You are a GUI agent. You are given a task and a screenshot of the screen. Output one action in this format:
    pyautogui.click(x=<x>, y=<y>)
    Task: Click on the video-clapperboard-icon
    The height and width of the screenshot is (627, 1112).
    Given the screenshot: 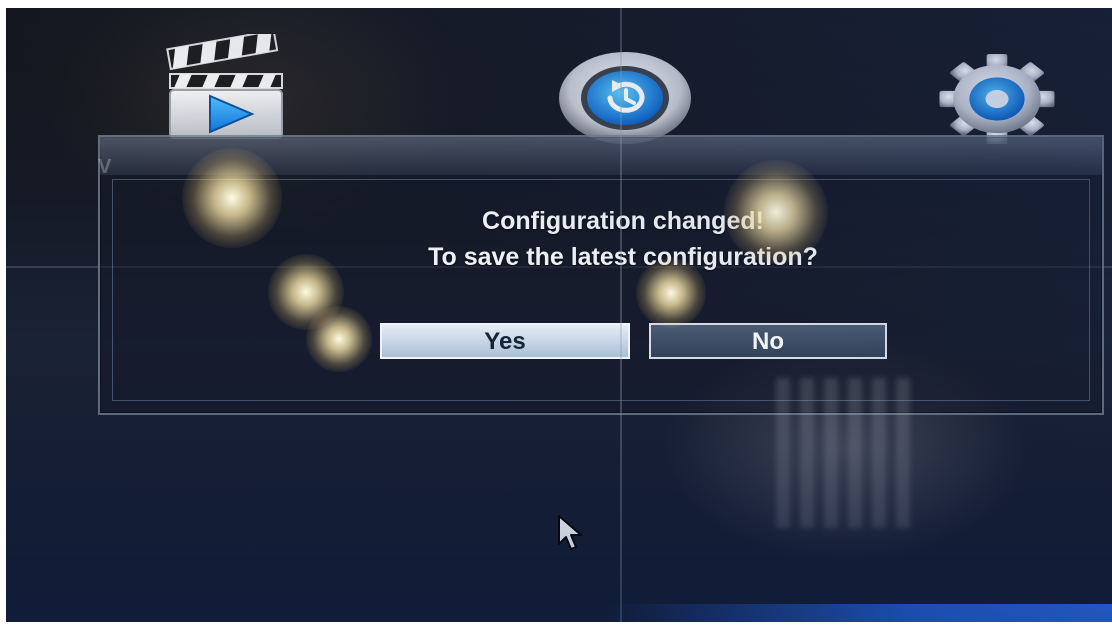 What is the action you would take?
    pyautogui.click(x=226, y=85)
    